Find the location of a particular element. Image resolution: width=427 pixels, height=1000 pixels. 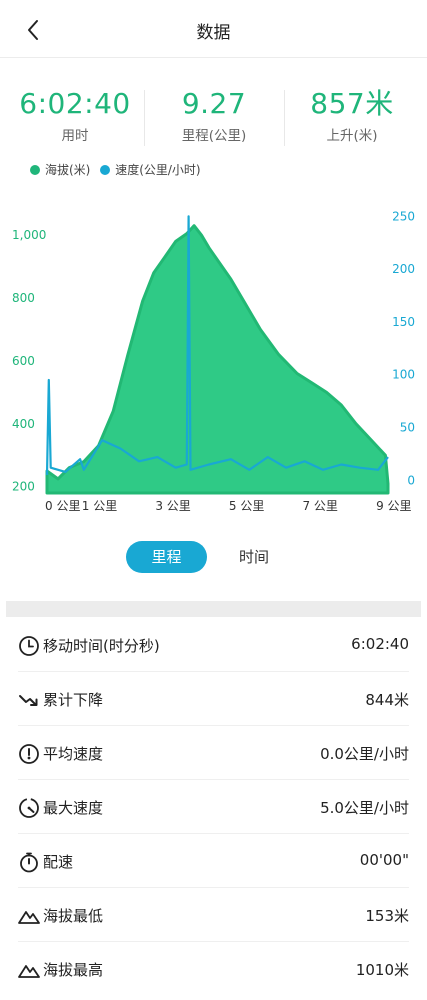

legend-item-speed: 速度(公里/小时) is located at coordinates (150, 169).